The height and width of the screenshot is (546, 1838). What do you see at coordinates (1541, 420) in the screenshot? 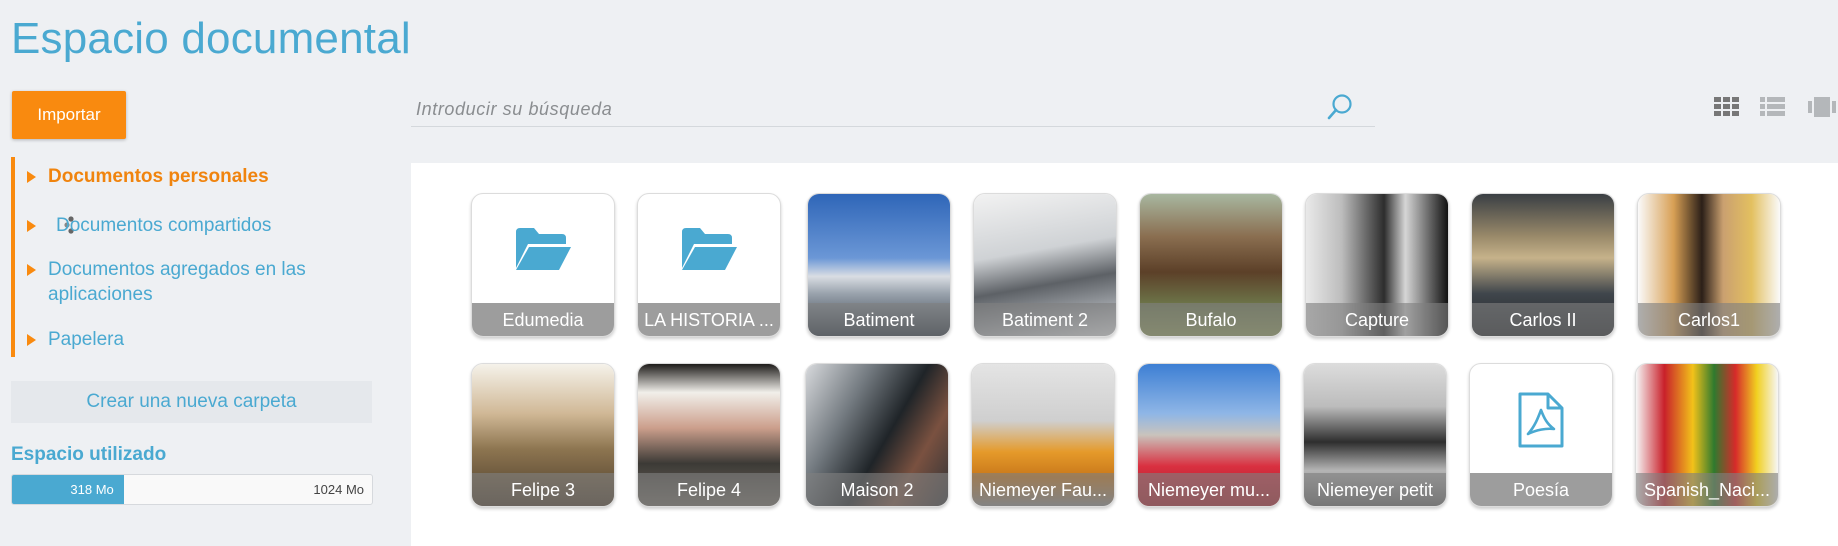
I see `pdf-icon` at bounding box center [1541, 420].